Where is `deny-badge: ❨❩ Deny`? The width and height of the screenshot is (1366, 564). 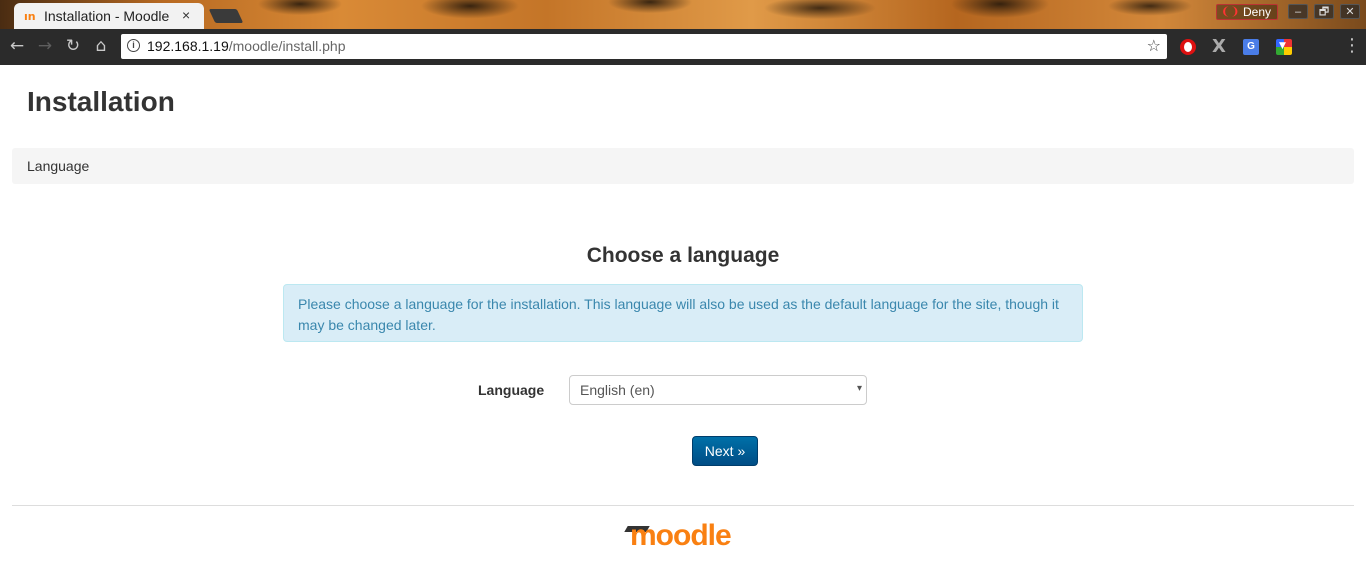
deny-badge: ❨❩ Deny is located at coordinates (1247, 12).